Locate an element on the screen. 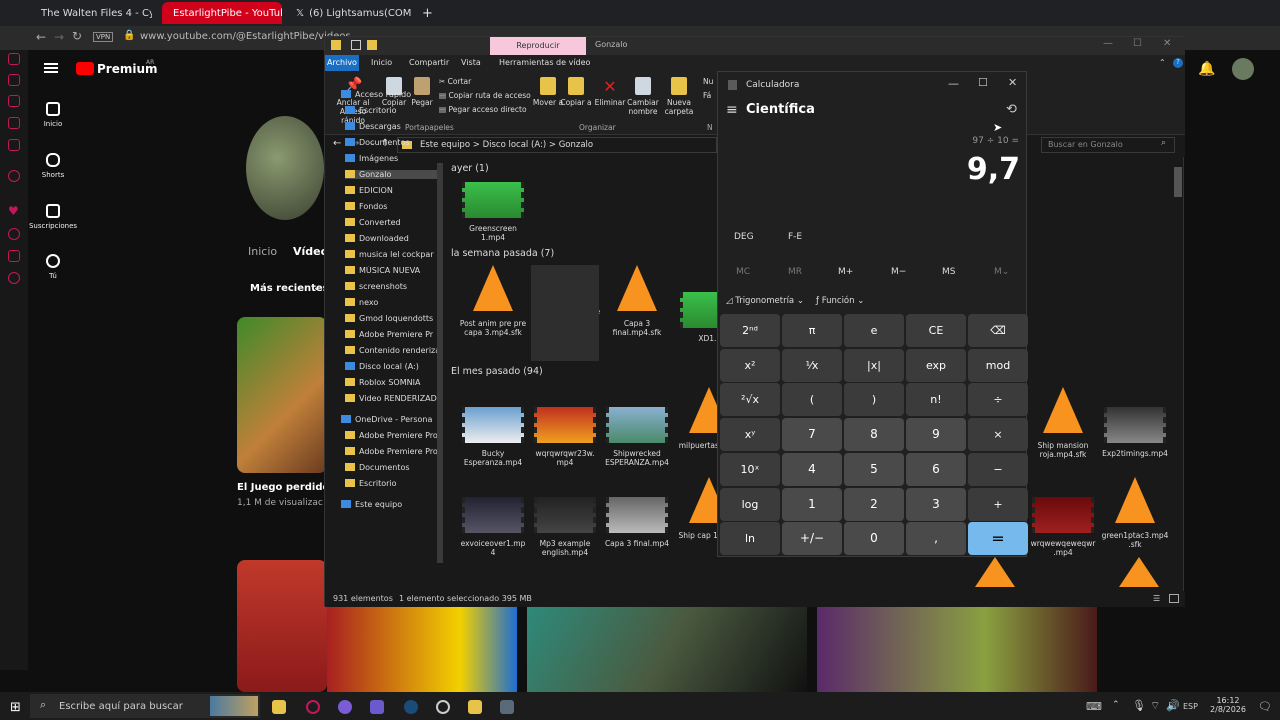  keyboard-icon: ⌨ is located at coordinates (1094, 706).